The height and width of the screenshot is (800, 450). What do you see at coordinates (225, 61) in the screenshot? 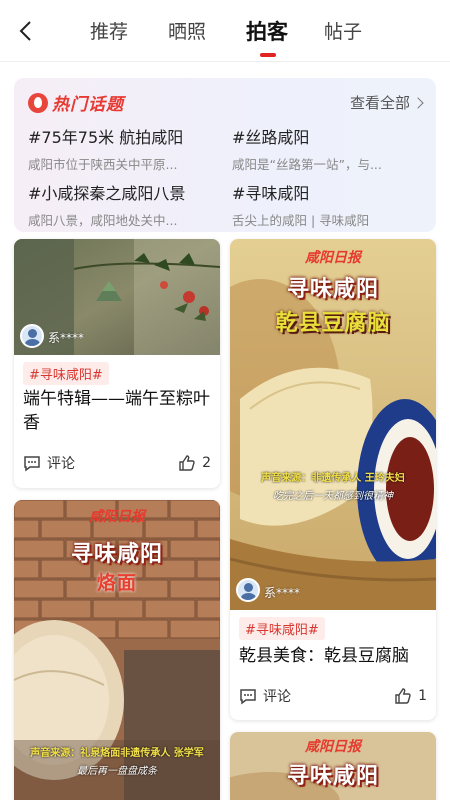
I see `header-divider` at bounding box center [225, 61].